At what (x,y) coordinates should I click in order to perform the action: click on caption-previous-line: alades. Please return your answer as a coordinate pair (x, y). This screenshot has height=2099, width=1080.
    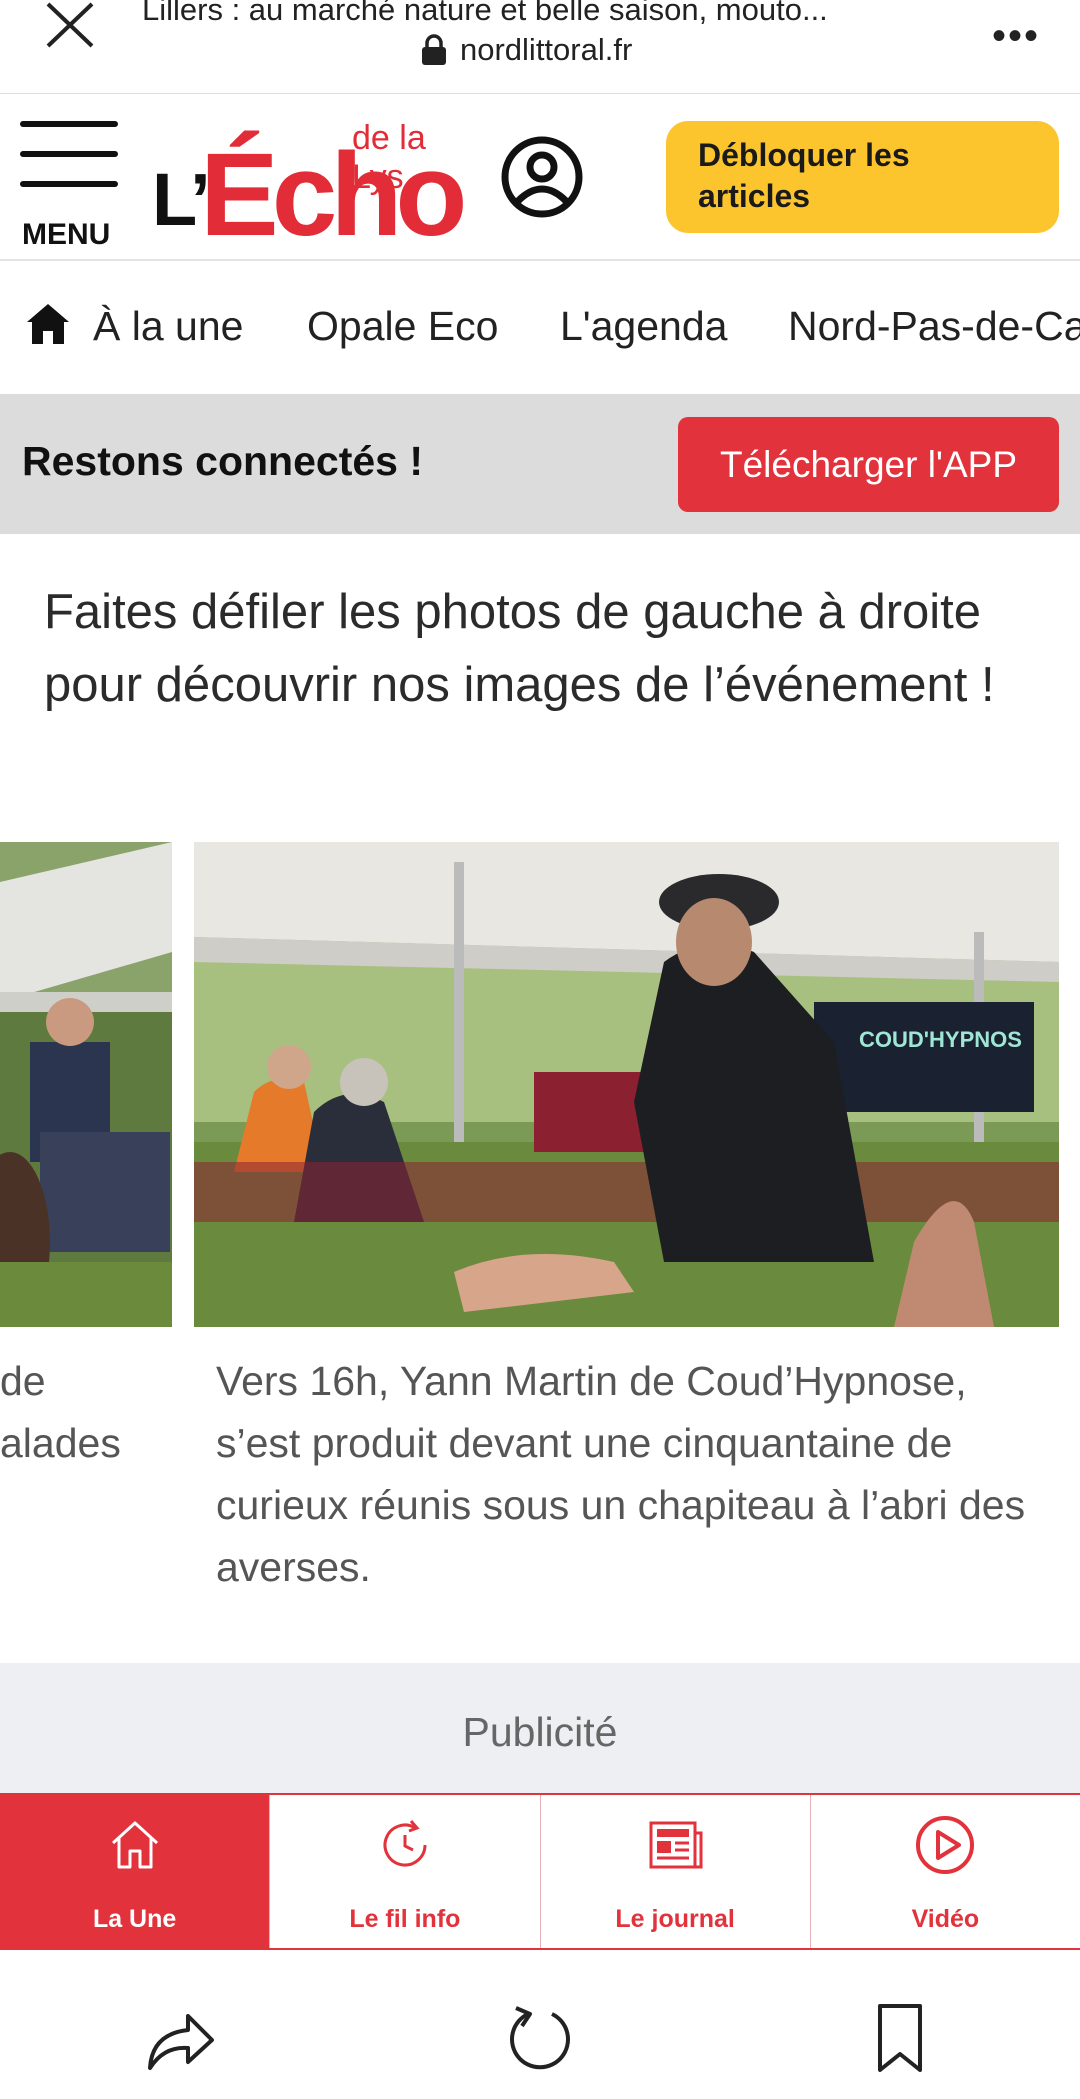
    Looking at the image, I should click on (60, 1443).